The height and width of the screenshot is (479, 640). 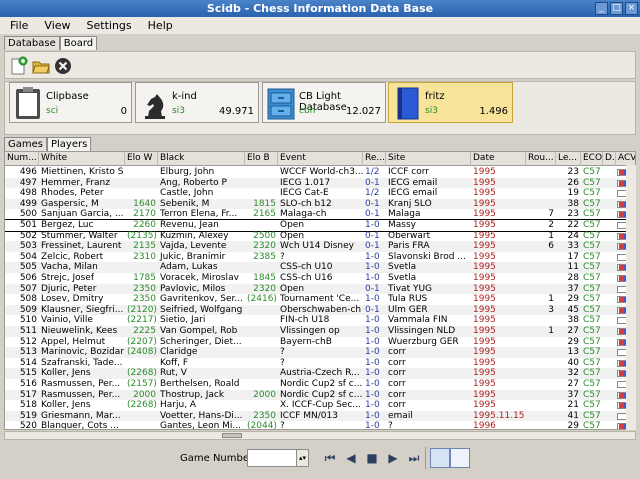 I want to click on table-cell: Harju, A, so click(x=178, y=405).